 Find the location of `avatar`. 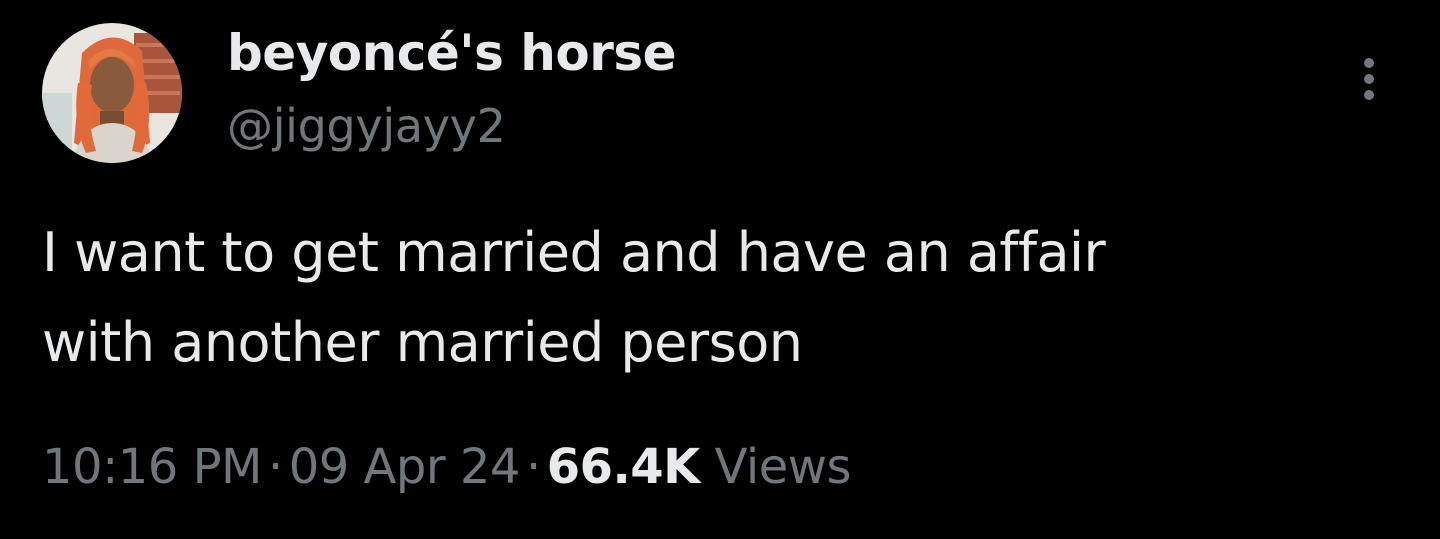

avatar is located at coordinates (112, 93).